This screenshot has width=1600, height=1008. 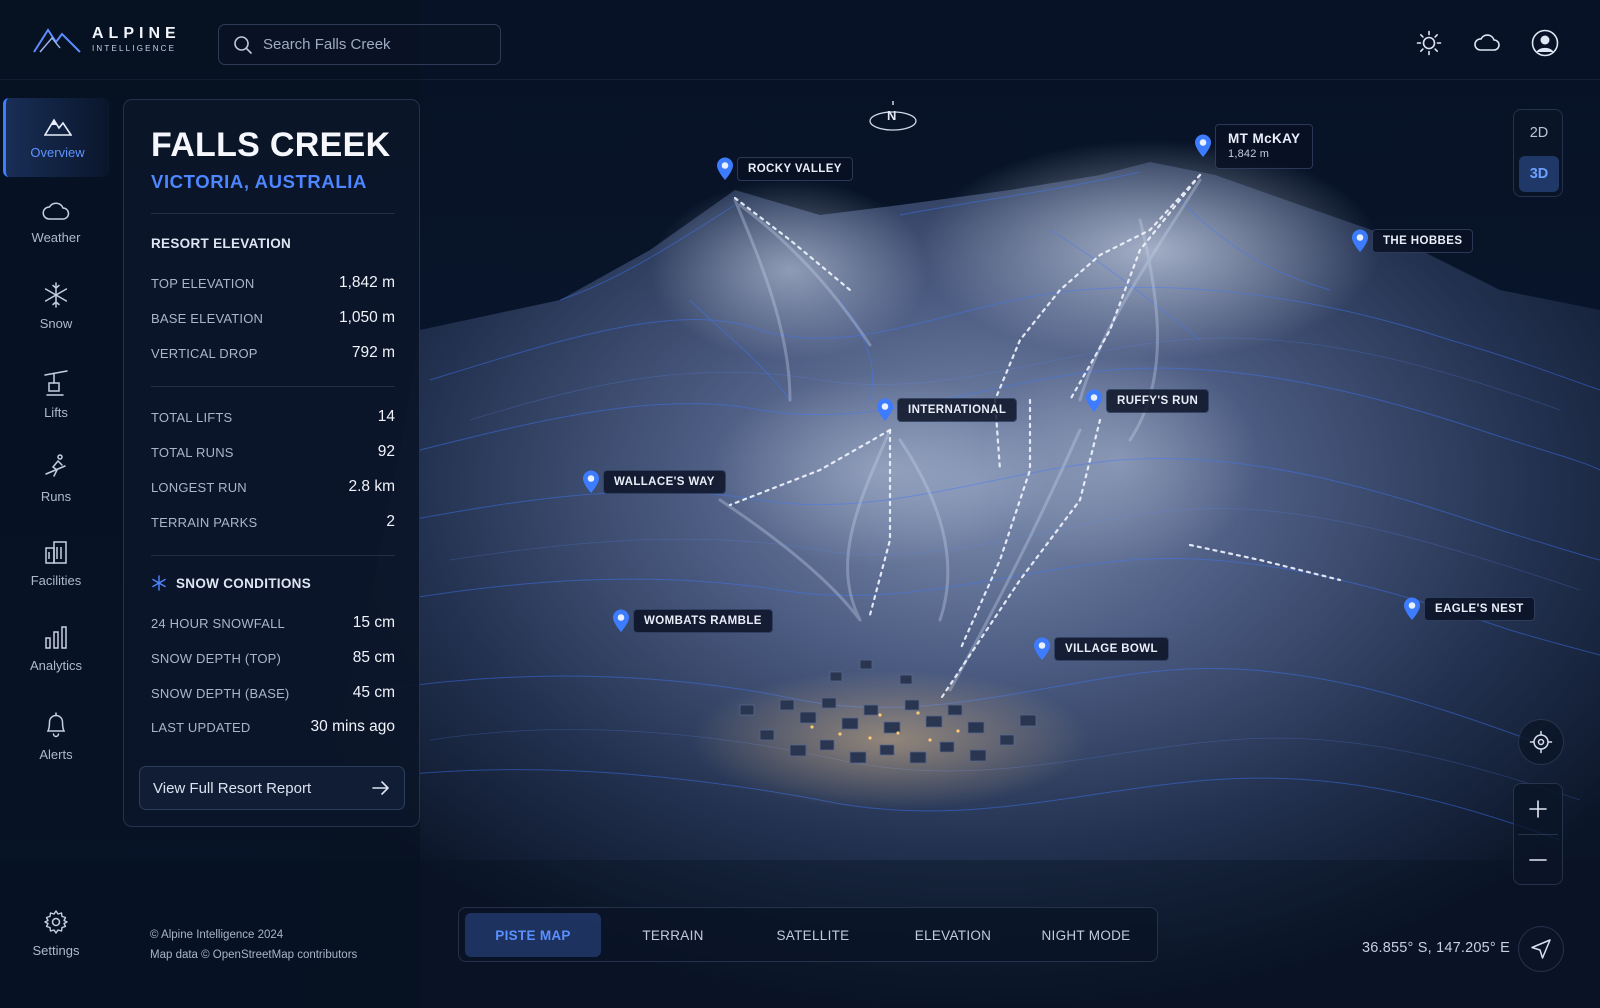 What do you see at coordinates (366, 282) in the screenshot?
I see `stat-value: 1,842 m` at bounding box center [366, 282].